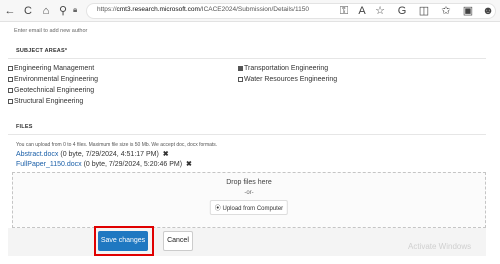  I want to click on split-screen-icon: ◫, so click(424, 11).